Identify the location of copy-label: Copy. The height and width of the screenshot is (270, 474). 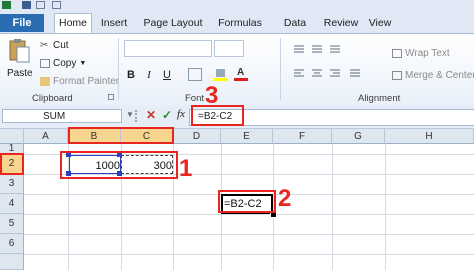
(65, 63).